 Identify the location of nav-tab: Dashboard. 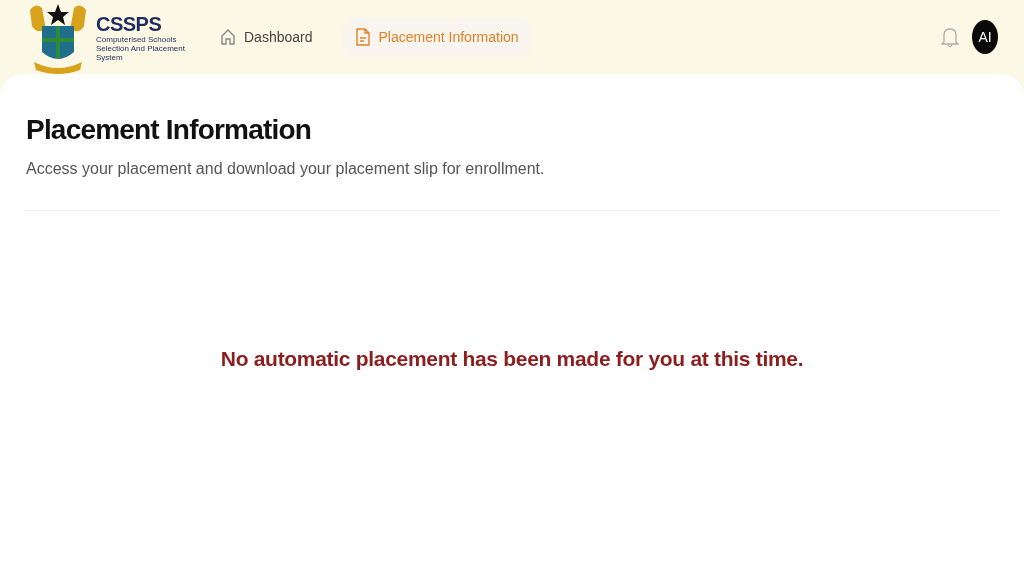
(266, 37).